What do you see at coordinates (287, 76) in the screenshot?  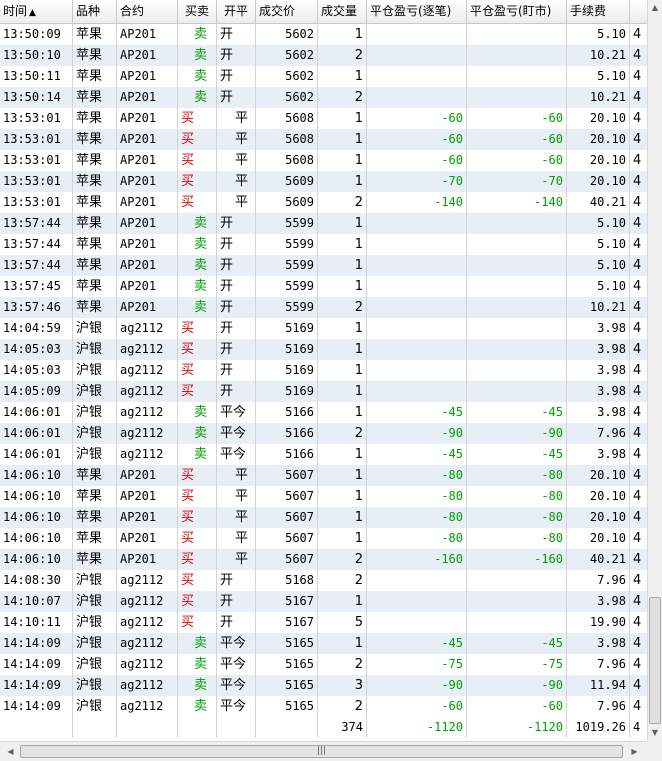 I see `cell-price: 5602` at bounding box center [287, 76].